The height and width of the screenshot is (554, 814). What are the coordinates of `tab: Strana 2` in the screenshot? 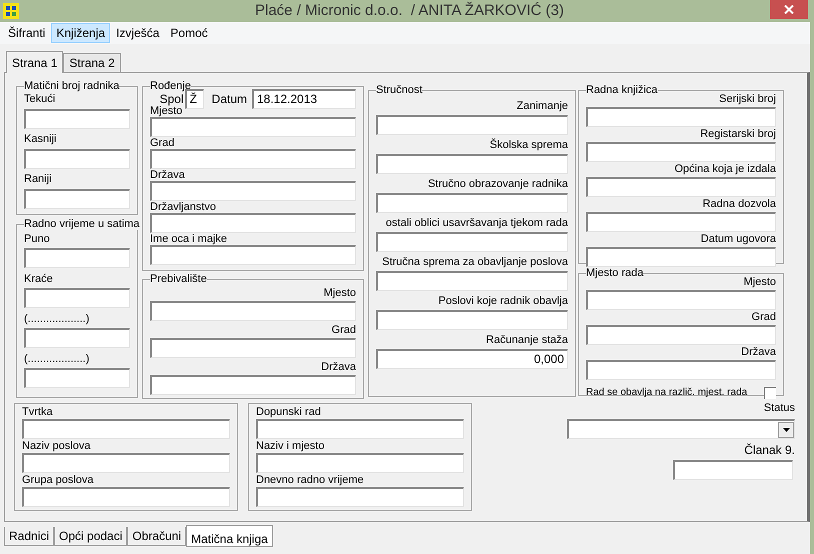 It's located at (92, 62).